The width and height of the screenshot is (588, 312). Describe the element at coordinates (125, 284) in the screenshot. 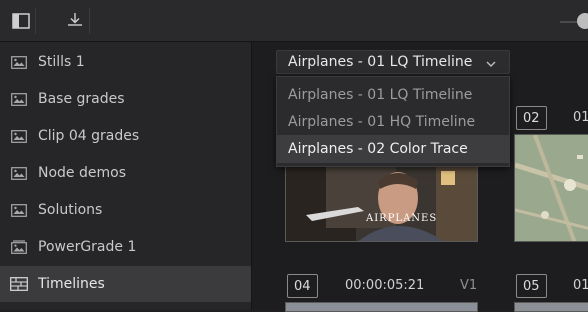

I see `sidebar-item-timelines: Timelines` at that location.